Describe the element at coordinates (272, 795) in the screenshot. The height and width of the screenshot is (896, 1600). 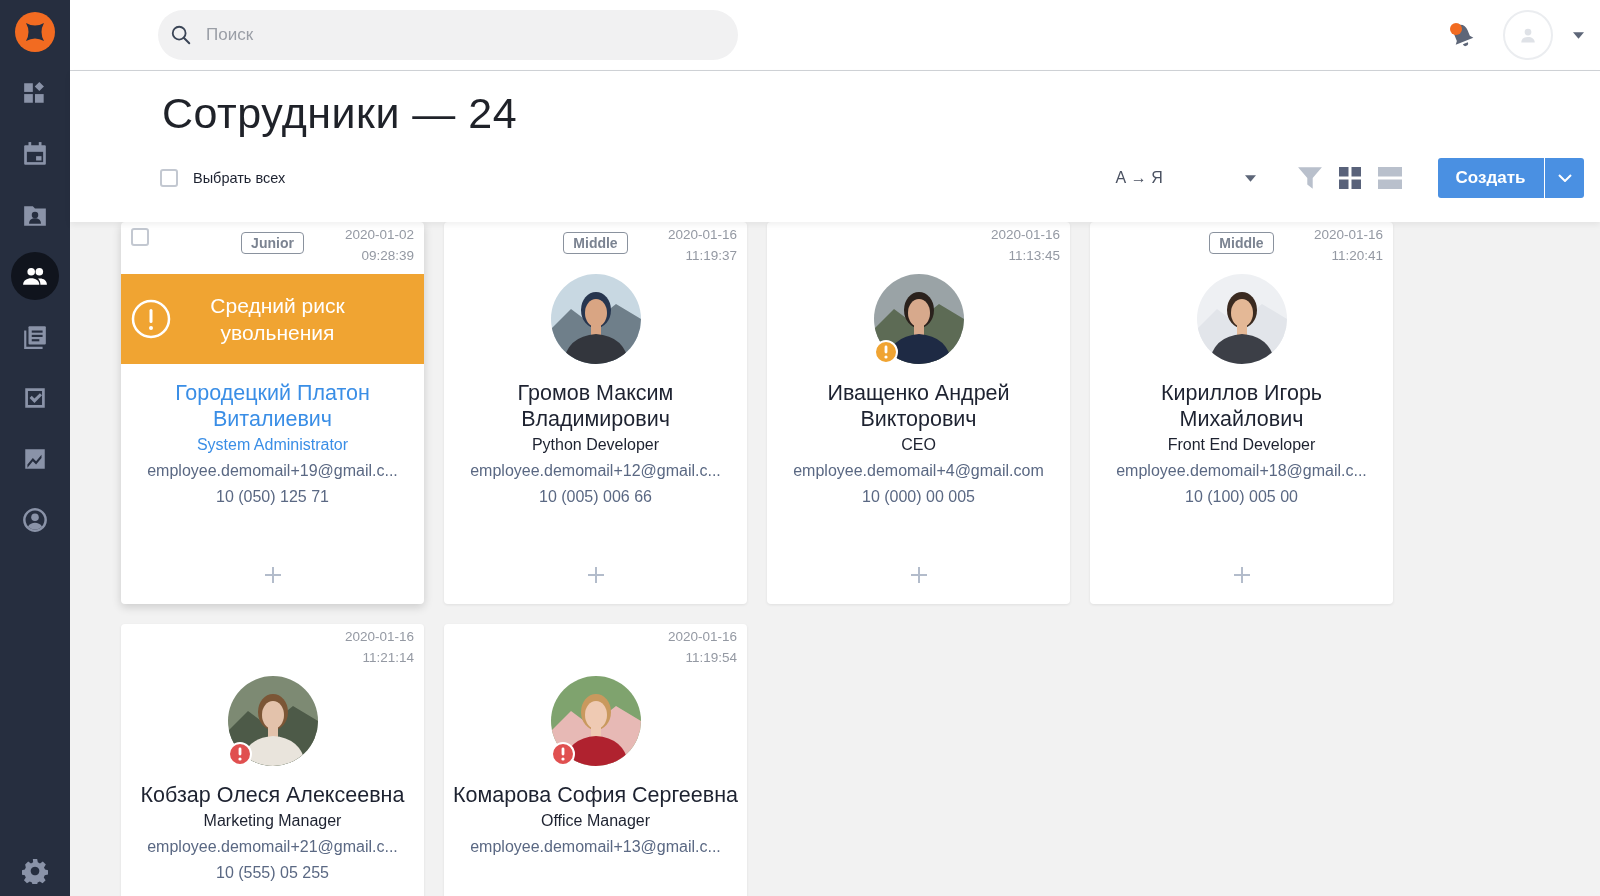
I see `employee-name: Кобзар Олеся Алексеевна` at that location.